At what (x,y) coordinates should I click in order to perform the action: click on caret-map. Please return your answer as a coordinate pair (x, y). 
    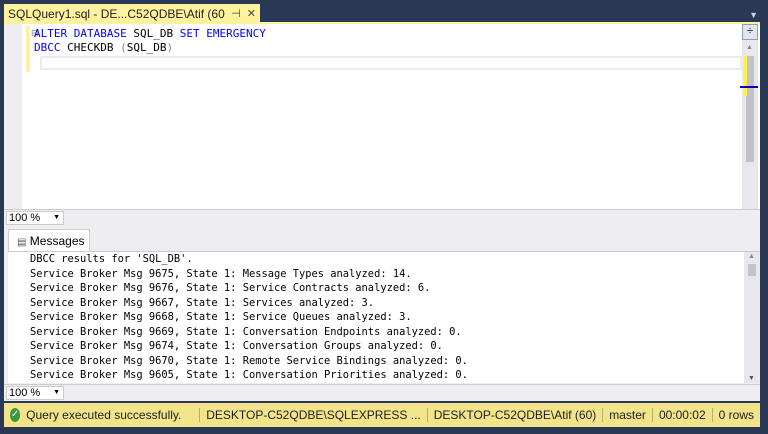
    Looking at the image, I should click on (749, 87).